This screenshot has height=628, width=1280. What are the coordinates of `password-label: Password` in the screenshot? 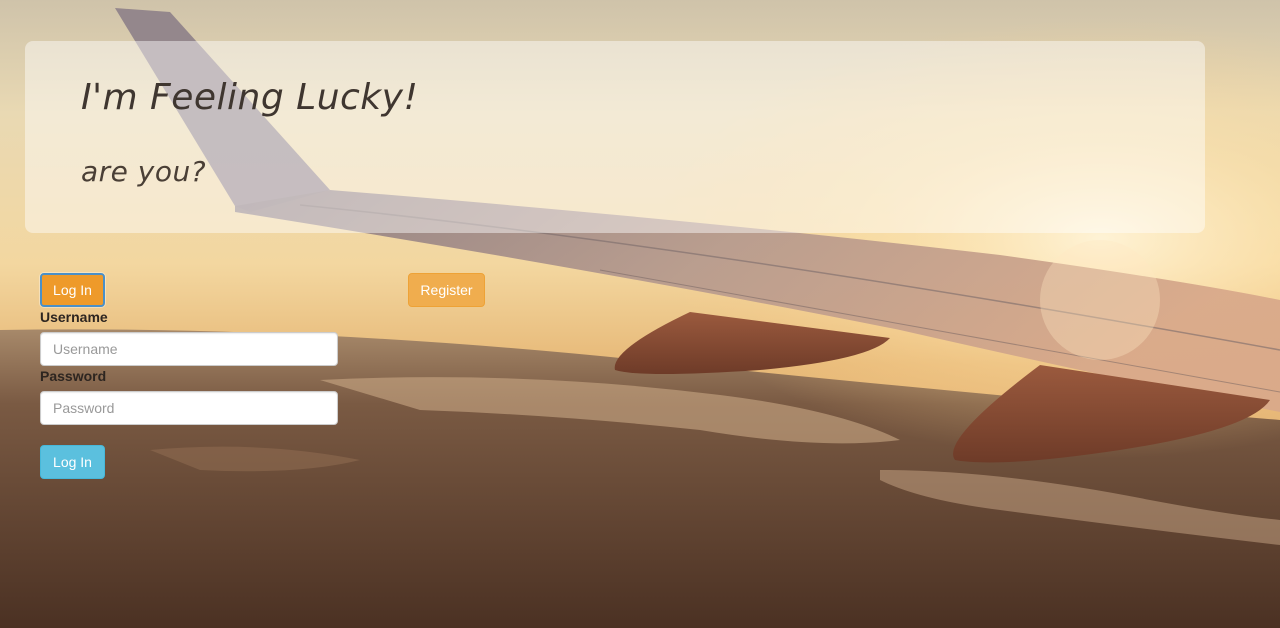 It's located at (73, 376).